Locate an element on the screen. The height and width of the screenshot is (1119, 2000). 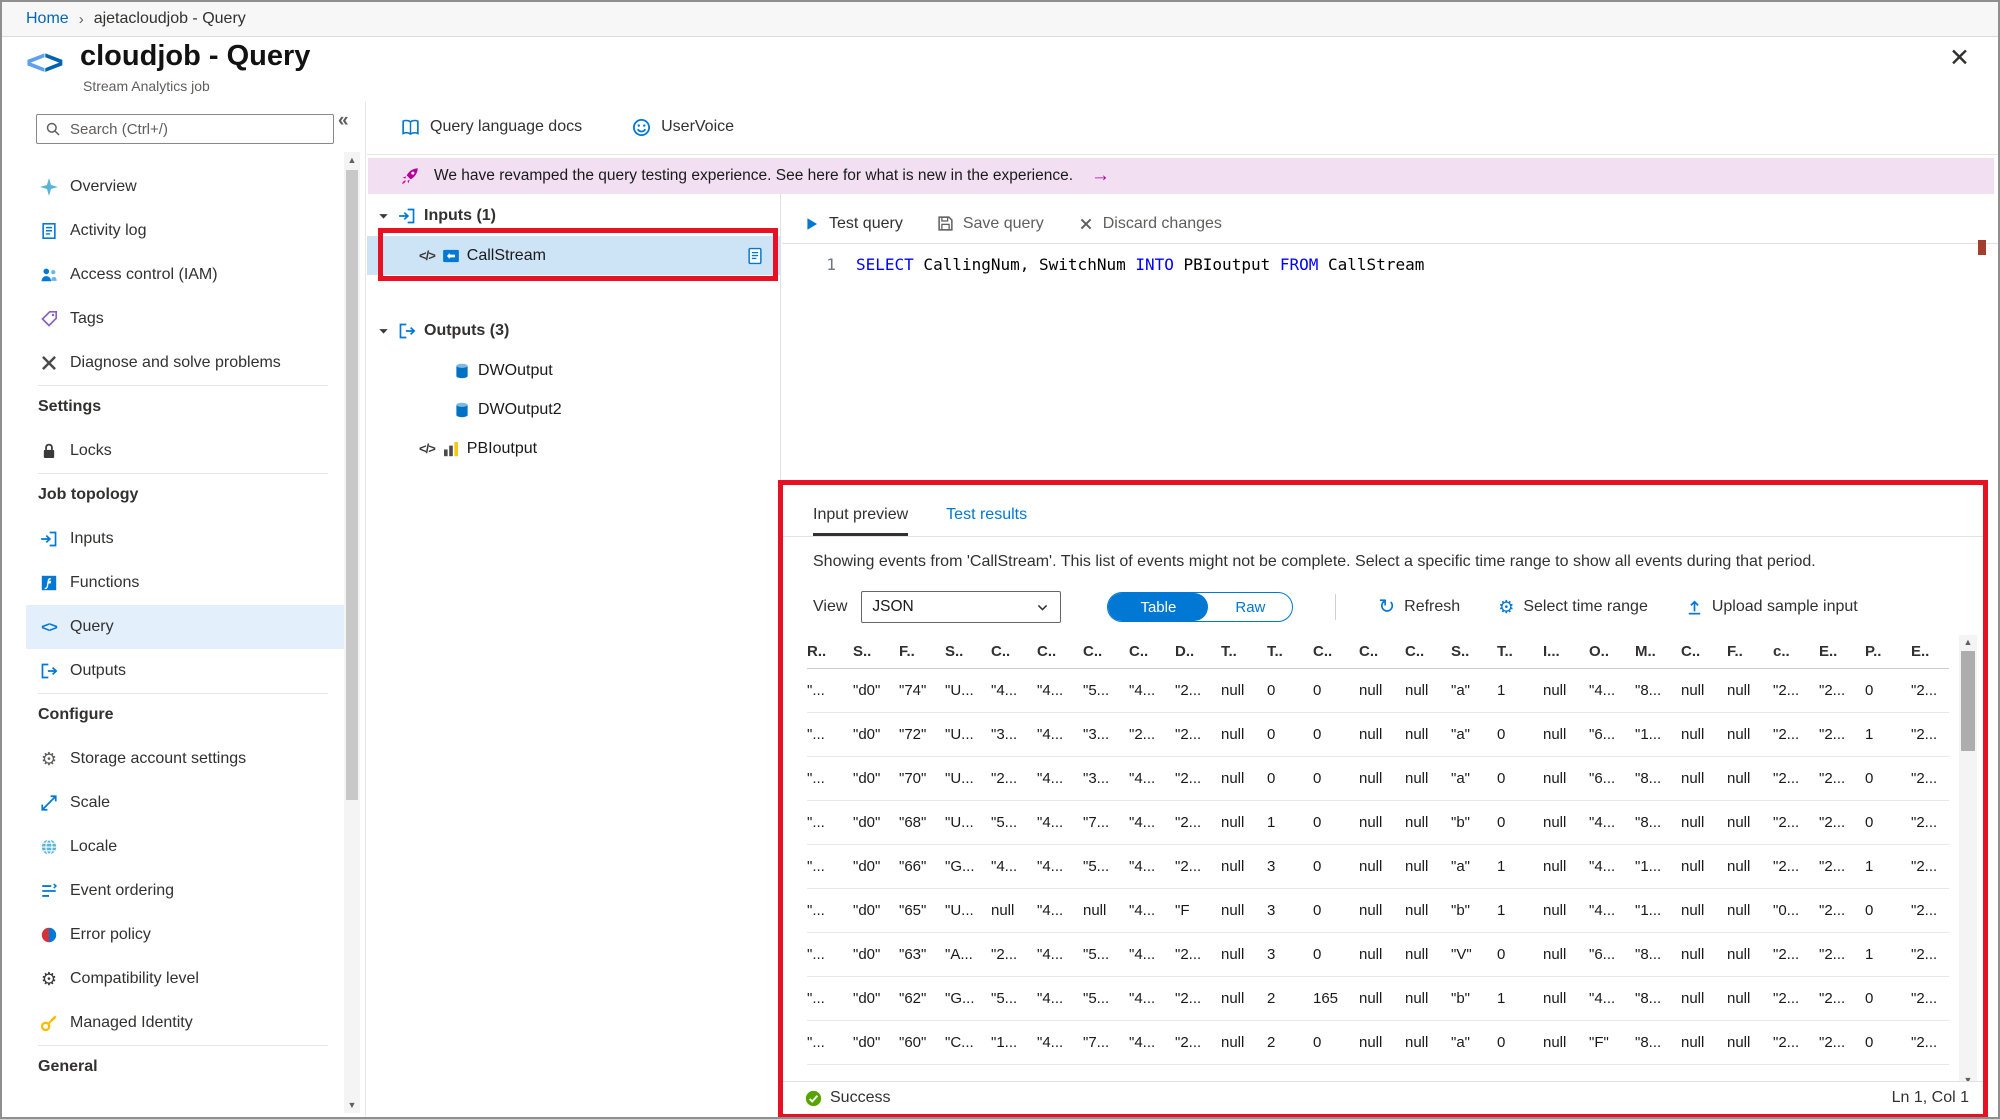
sidebar-item-activity-log: Activity log is located at coordinates (185, 231).